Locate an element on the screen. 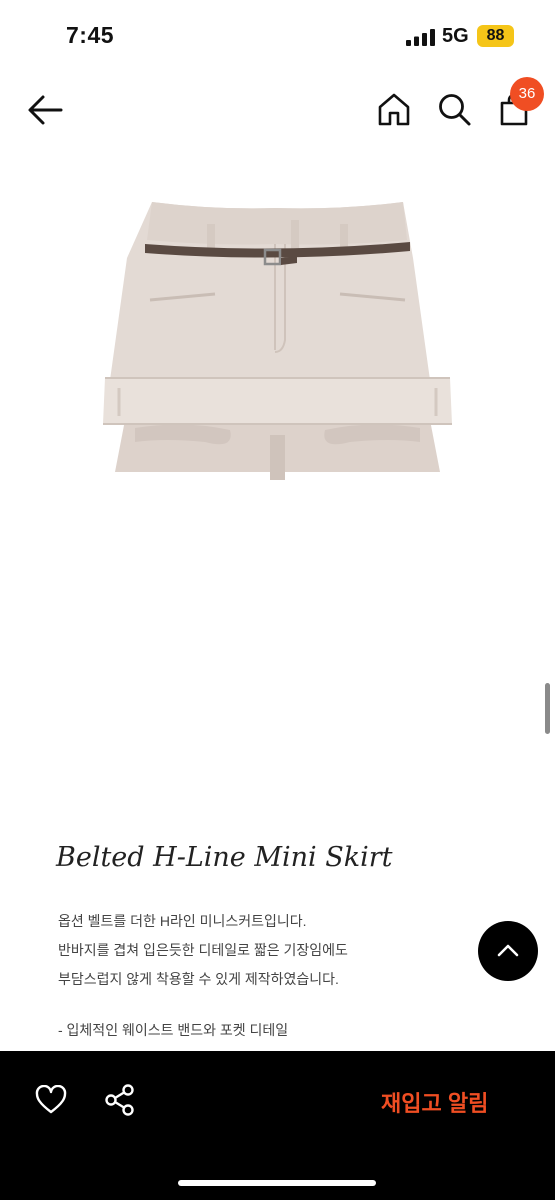 Image resolution: width=555 pixels, height=1200 pixels. status-time: 7:45 is located at coordinates (90, 35).